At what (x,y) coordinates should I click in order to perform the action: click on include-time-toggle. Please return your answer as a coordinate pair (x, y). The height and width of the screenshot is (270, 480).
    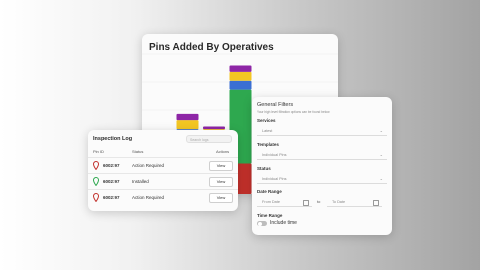
    Looking at the image, I should click on (262, 223).